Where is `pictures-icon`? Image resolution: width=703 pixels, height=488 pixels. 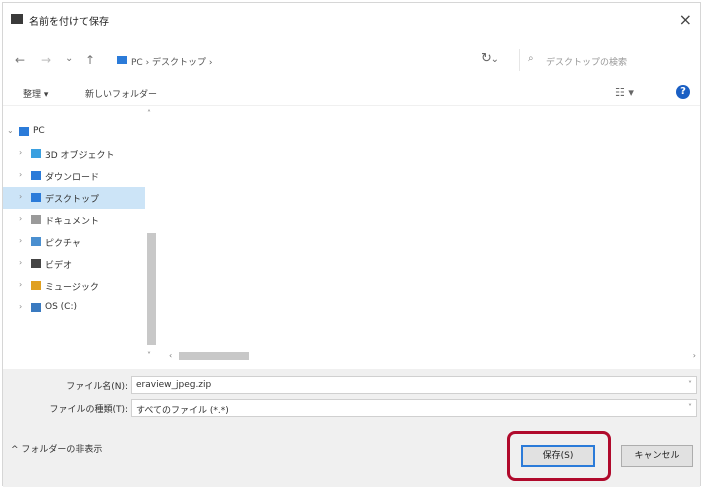
pictures-icon is located at coordinates (36, 241).